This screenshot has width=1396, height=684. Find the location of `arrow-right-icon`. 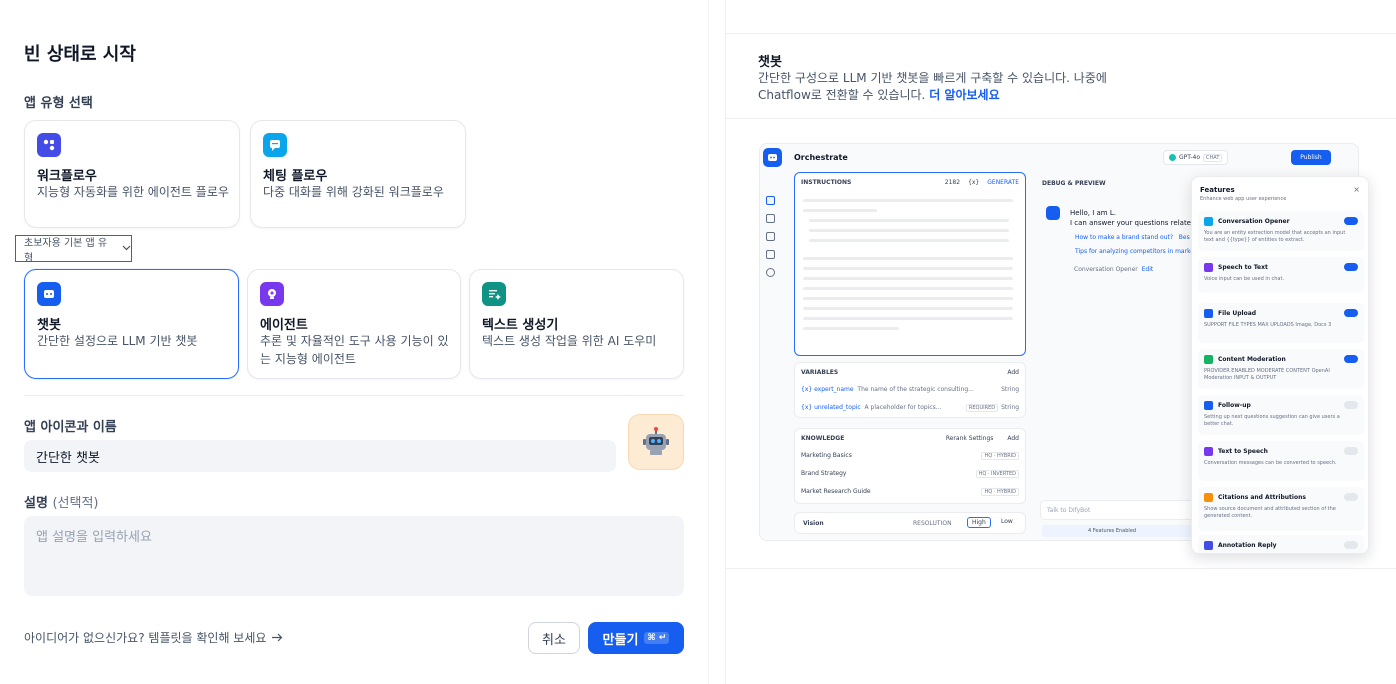

arrow-right-icon is located at coordinates (277, 638).